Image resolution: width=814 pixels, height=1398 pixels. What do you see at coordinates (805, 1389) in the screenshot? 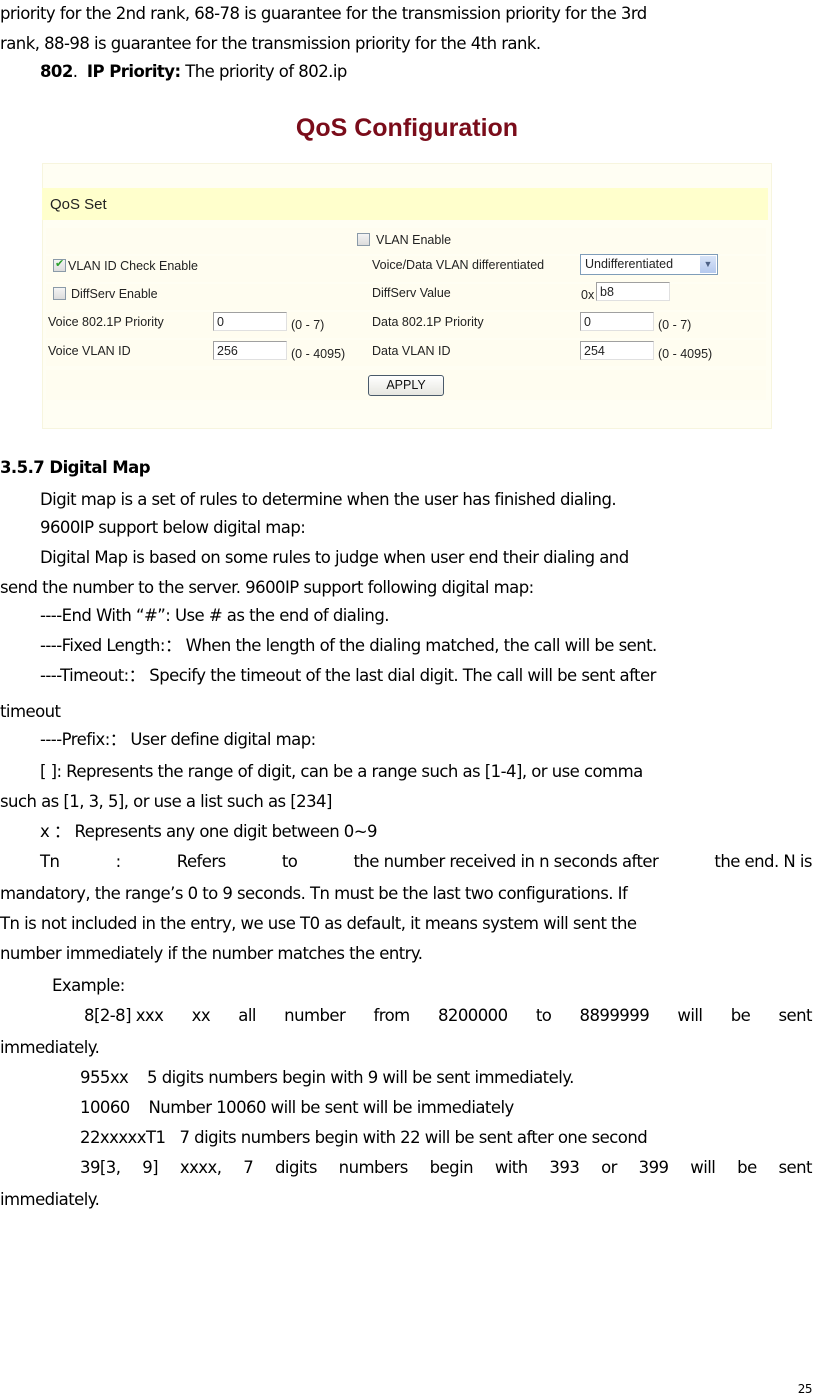
I see `page-number: 25` at bounding box center [805, 1389].